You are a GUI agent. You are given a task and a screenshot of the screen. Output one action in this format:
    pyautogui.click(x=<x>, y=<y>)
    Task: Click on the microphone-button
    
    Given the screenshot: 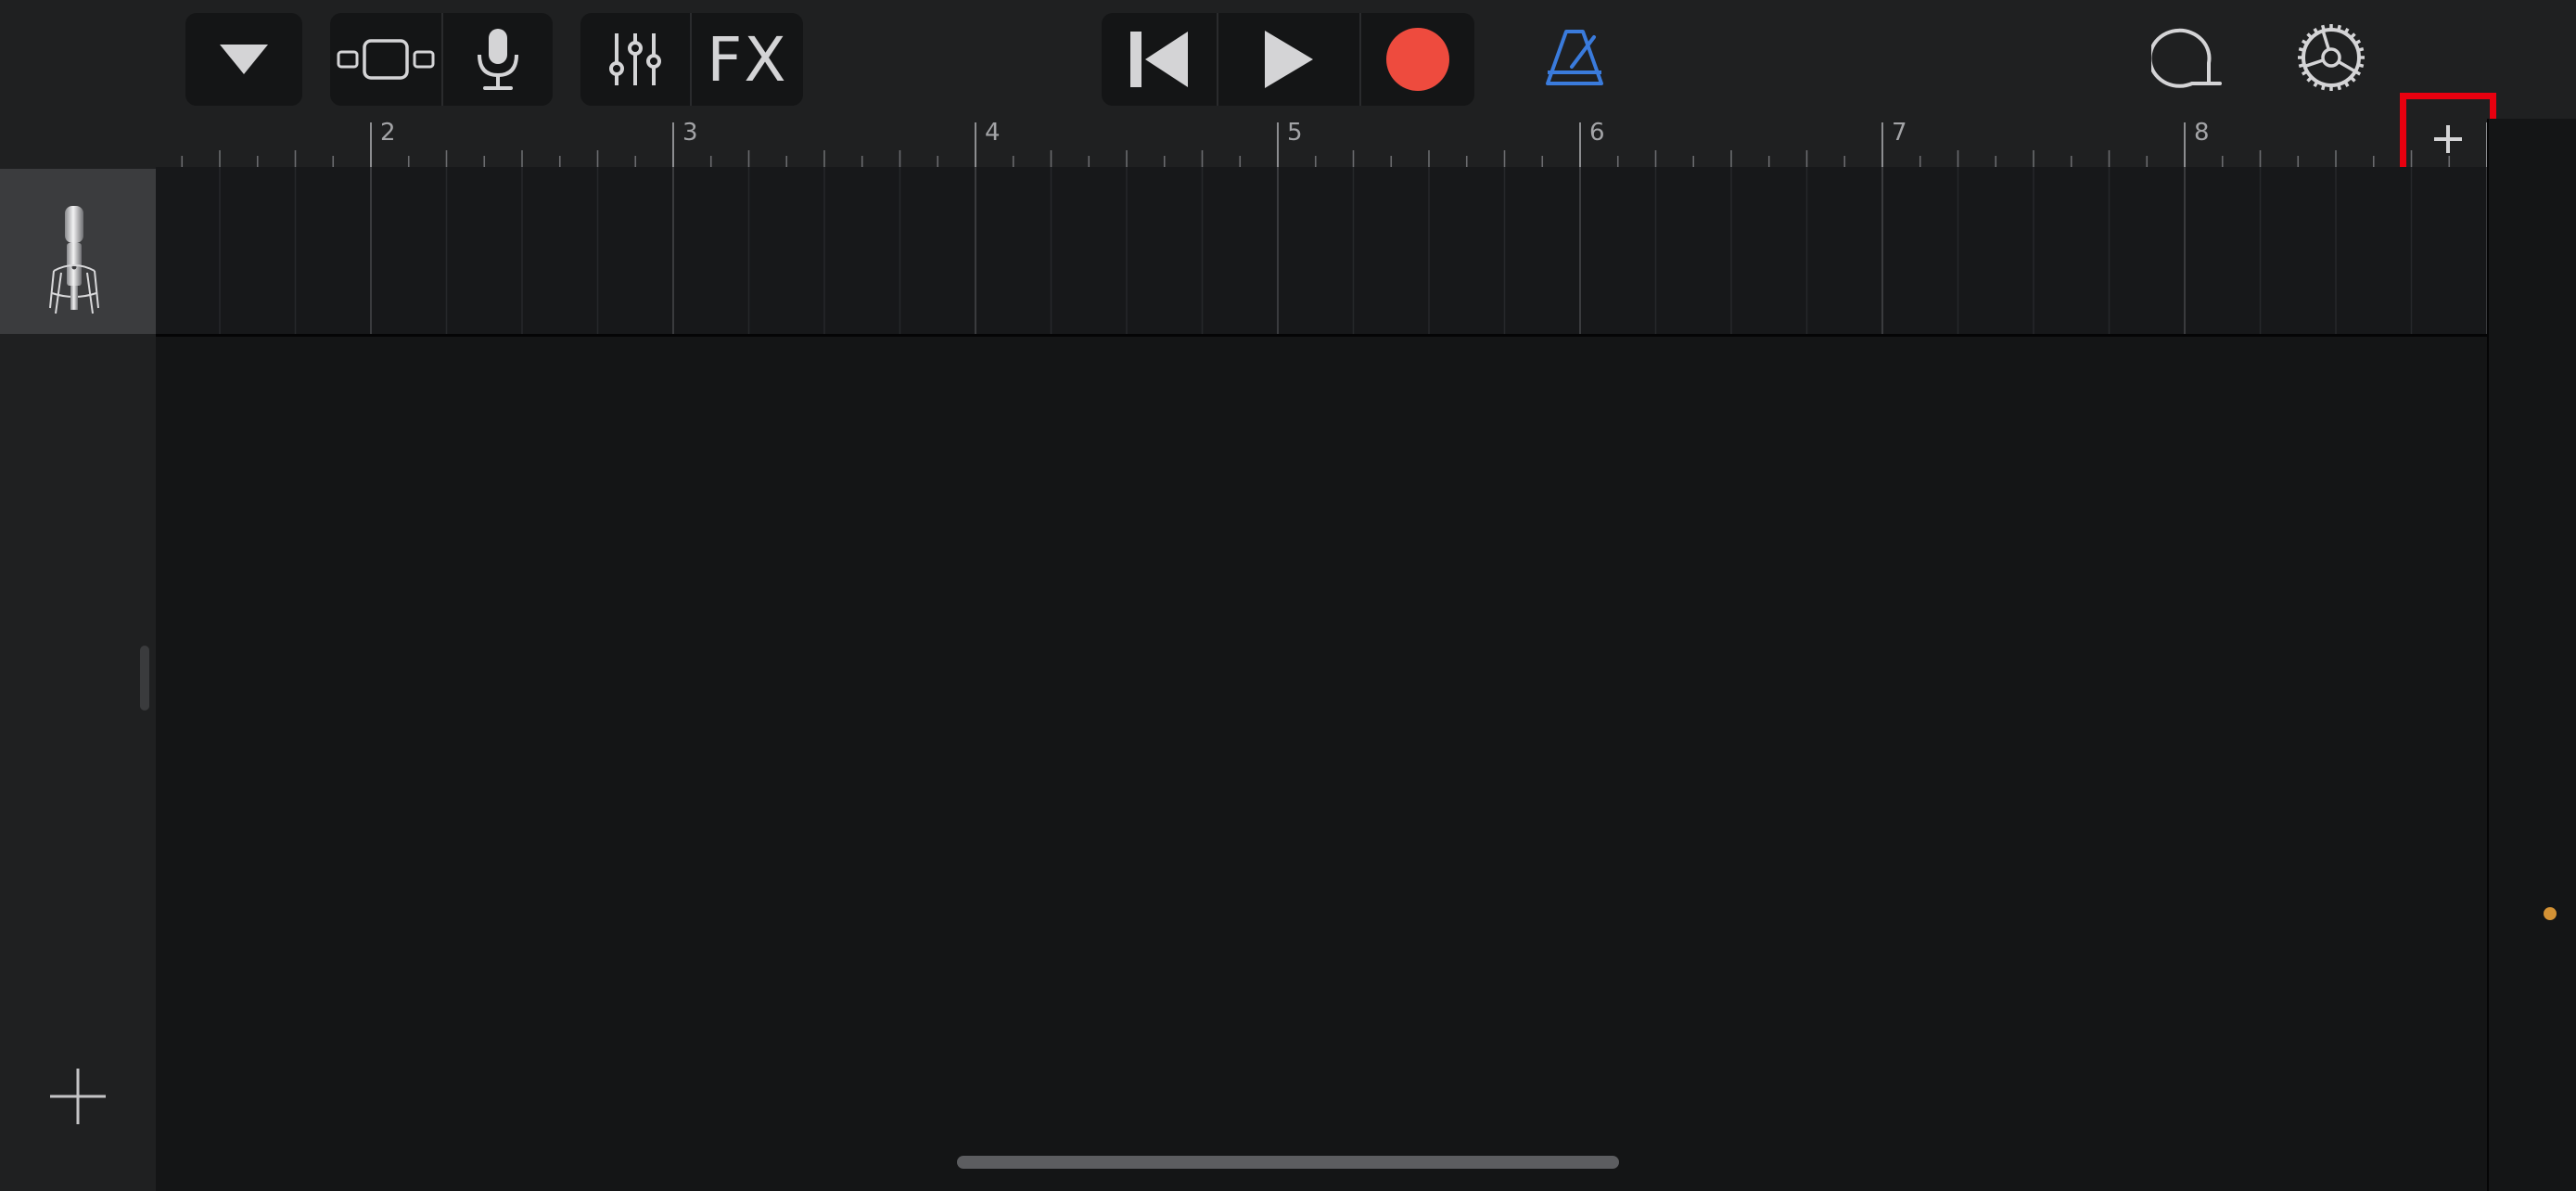 What is the action you would take?
    pyautogui.click(x=497, y=60)
    